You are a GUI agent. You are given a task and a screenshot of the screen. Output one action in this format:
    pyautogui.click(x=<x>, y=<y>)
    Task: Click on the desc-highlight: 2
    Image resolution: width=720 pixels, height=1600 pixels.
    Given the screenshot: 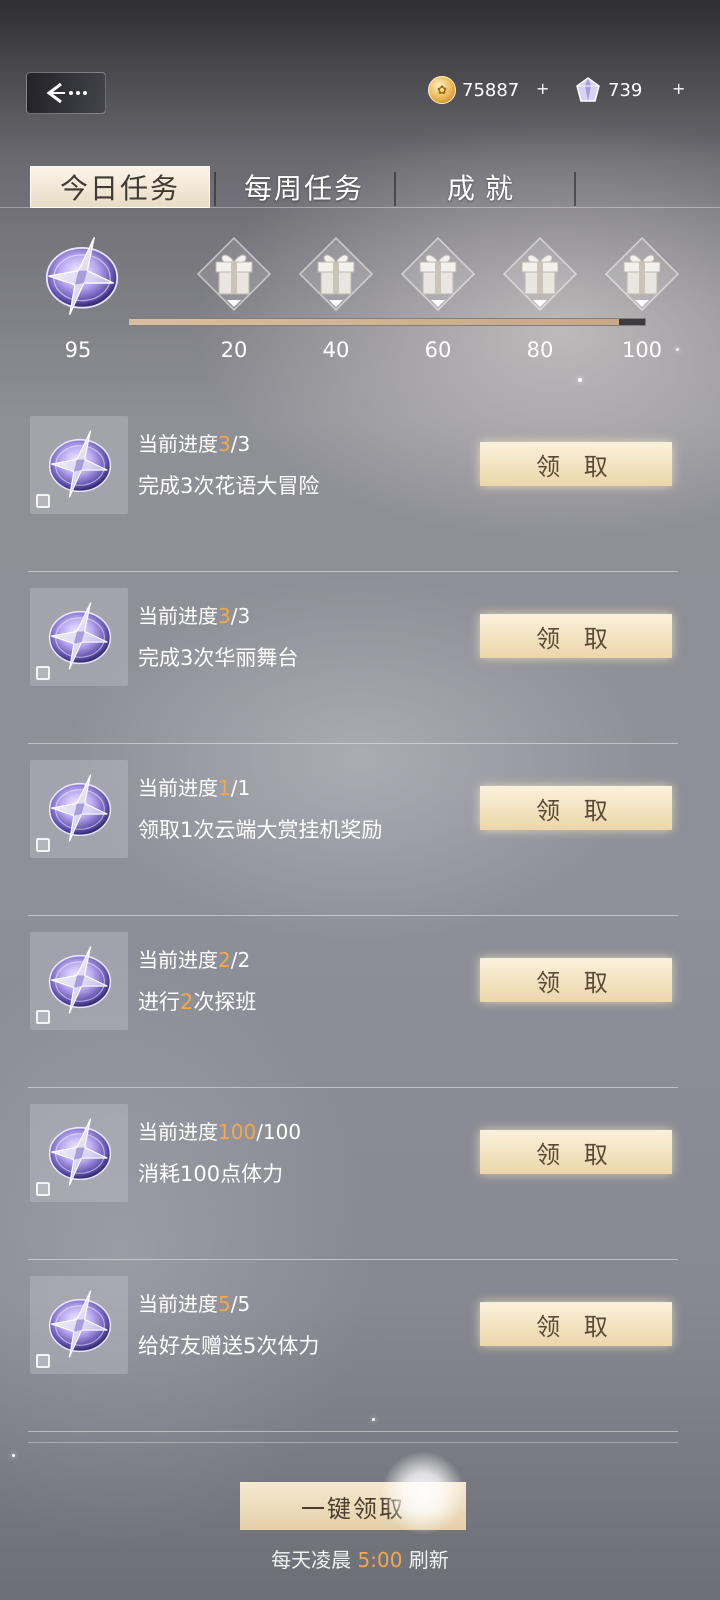 What is the action you would take?
    pyautogui.click(x=187, y=1002)
    